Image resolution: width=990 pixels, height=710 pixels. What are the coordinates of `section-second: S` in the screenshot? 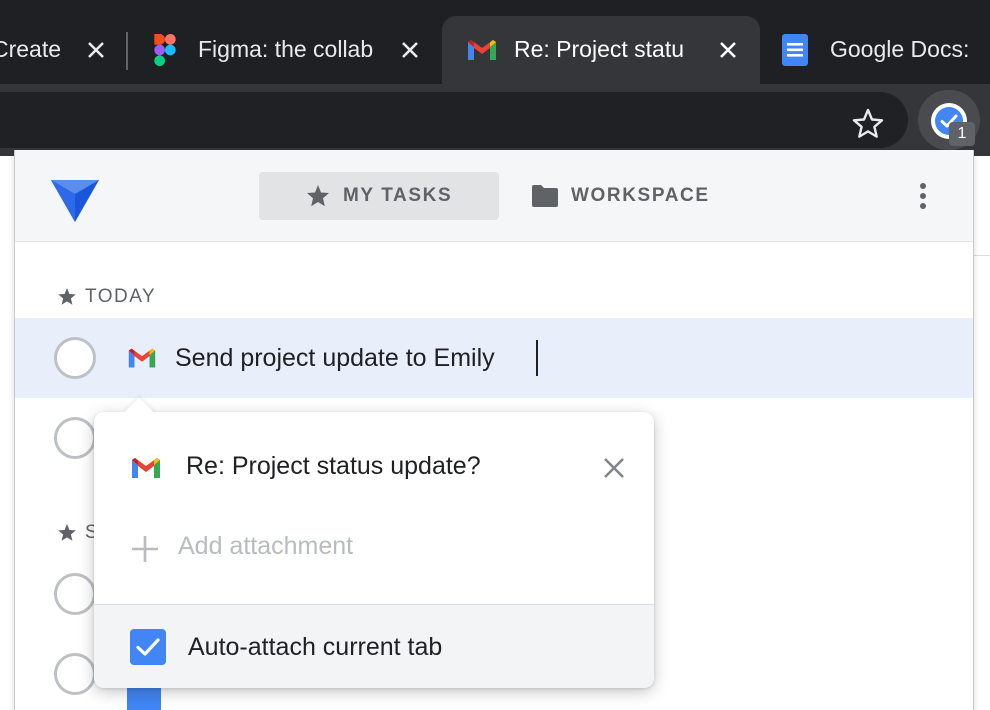 It's located at (78, 533).